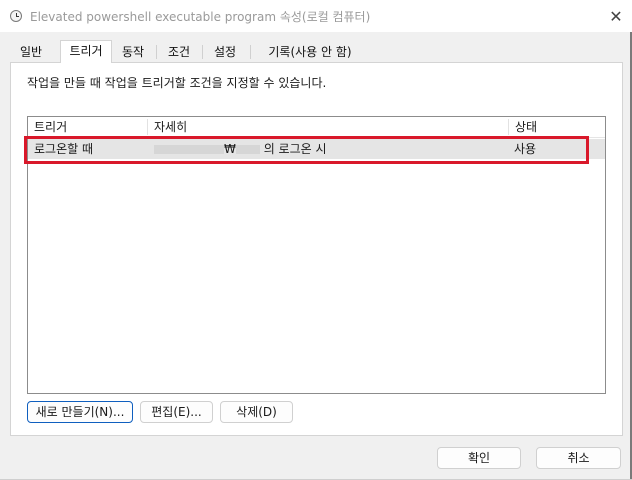 The width and height of the screenshot is (632, 480). I want to click on column-header-trigger: 트리거, so click(87, 127).